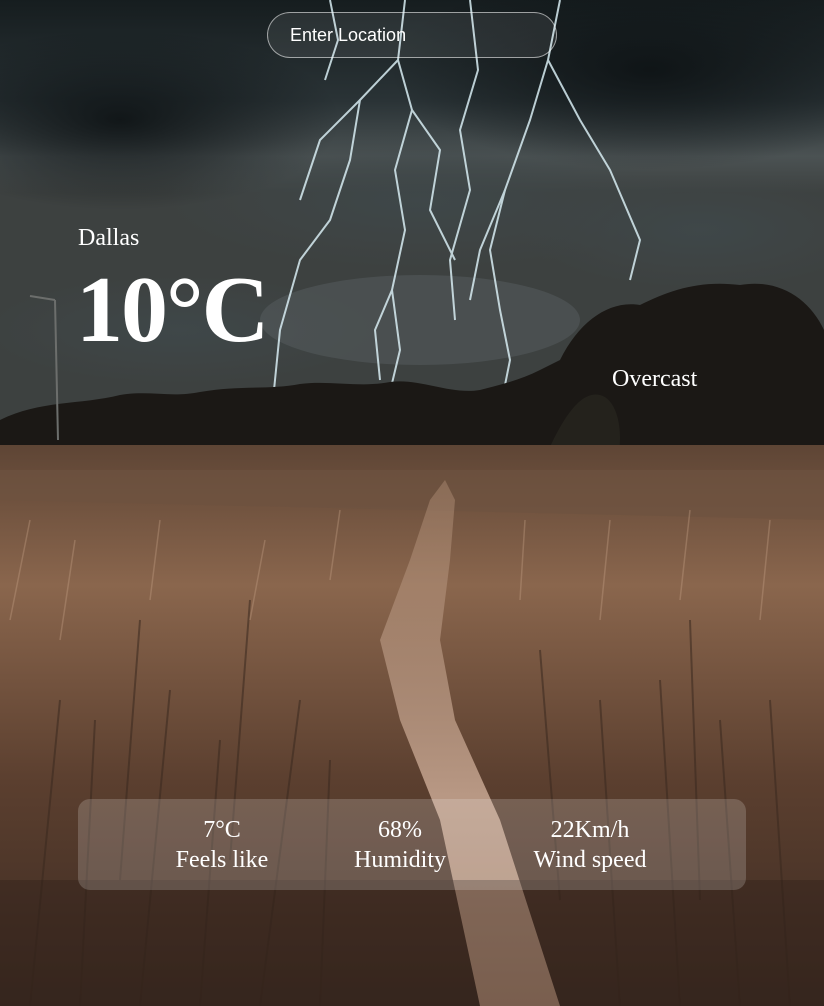  Describe the element at coordinates (172, 310) in the screenshot. I see `current-temperature: 10°C` at that location.